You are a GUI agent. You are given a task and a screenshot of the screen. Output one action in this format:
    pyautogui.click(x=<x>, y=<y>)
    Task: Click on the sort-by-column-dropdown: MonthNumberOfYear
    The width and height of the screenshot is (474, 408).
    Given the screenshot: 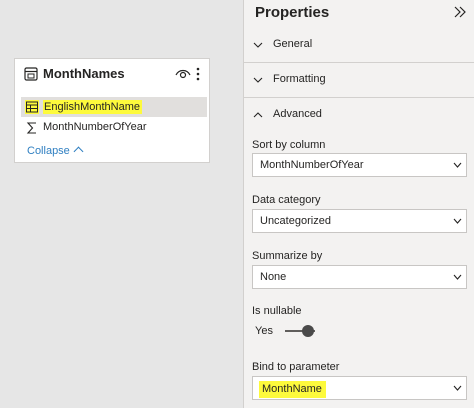 What is the action you would take?
    pyautogui.click(x=359, y=165)
    